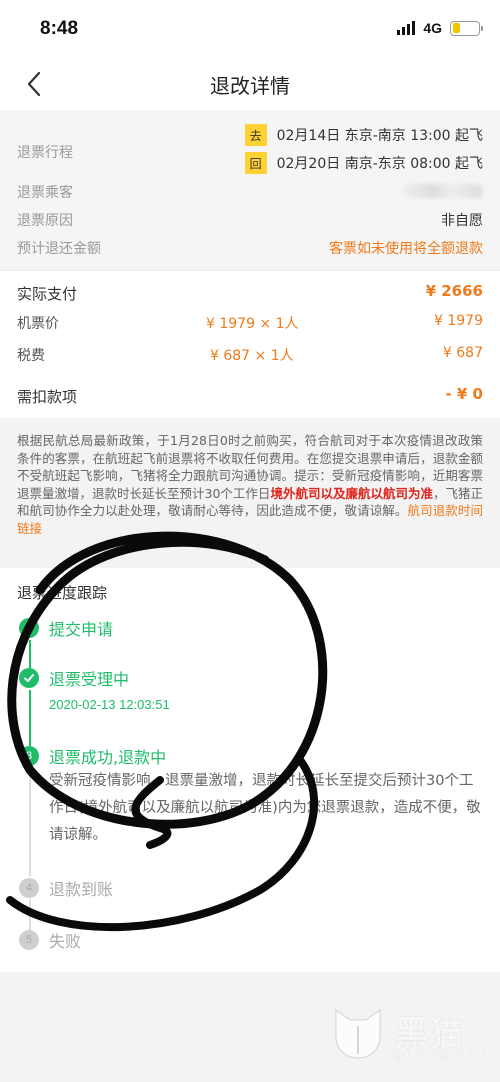 The image size is (500, 1082). I want to click on trip-tag-outbound: 去, so click(255, 135).